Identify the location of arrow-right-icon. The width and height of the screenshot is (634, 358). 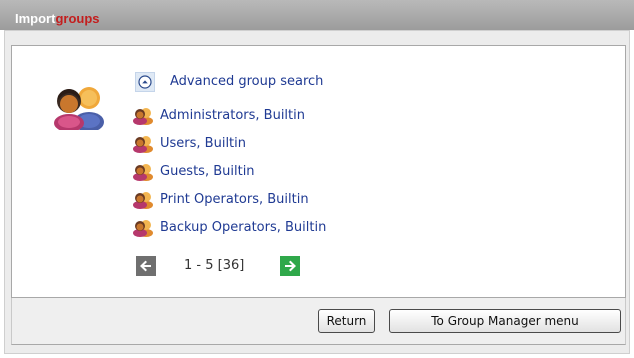
(290, 266).